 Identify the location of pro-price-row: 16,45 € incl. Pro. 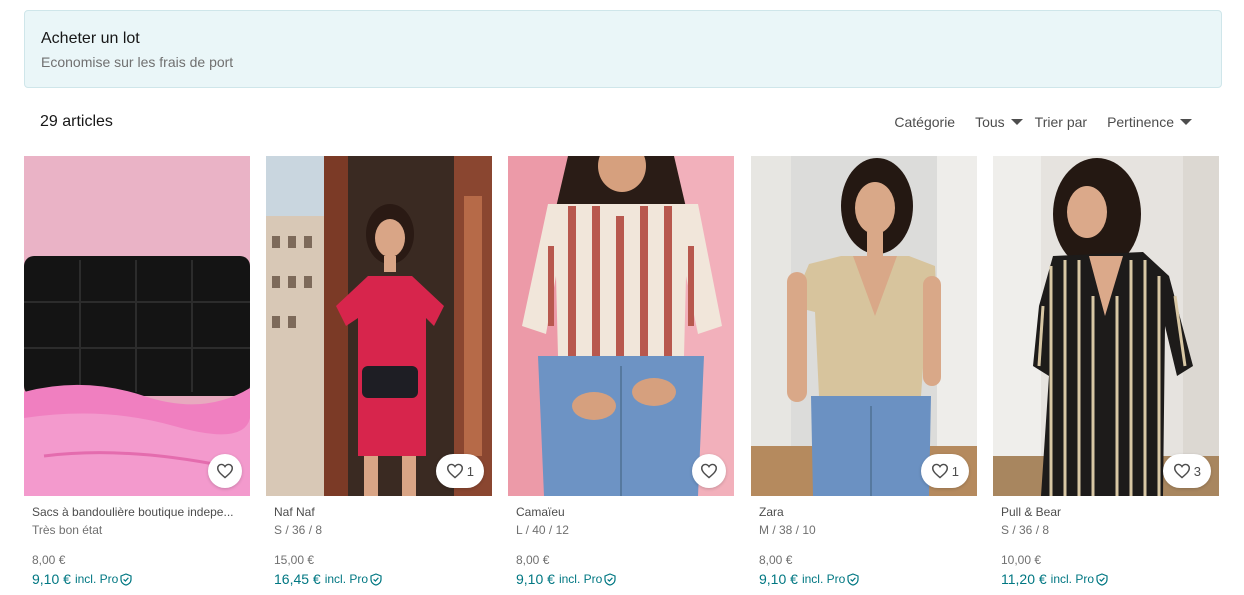
(379, 579).